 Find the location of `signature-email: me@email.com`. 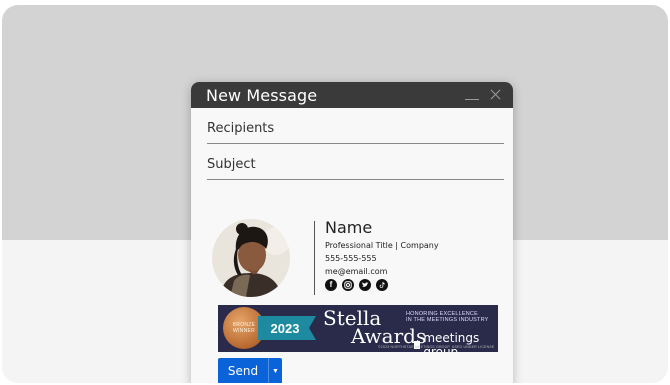

signature-email: me@email.com is located at coordinates (356, 271).